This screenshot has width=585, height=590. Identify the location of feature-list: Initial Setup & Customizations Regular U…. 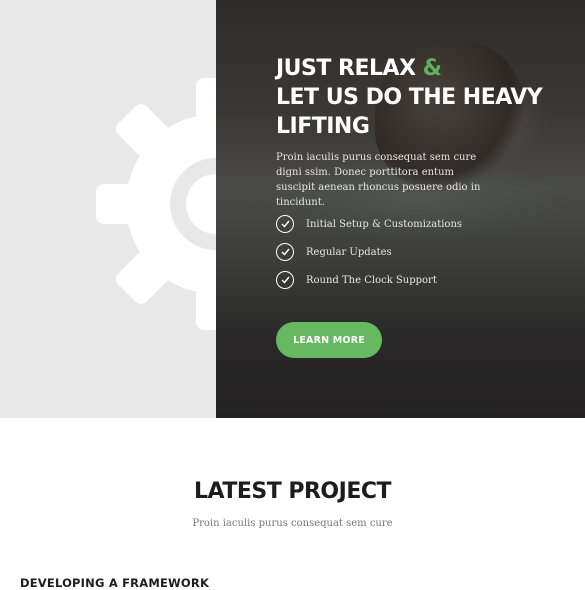
(406, 252).